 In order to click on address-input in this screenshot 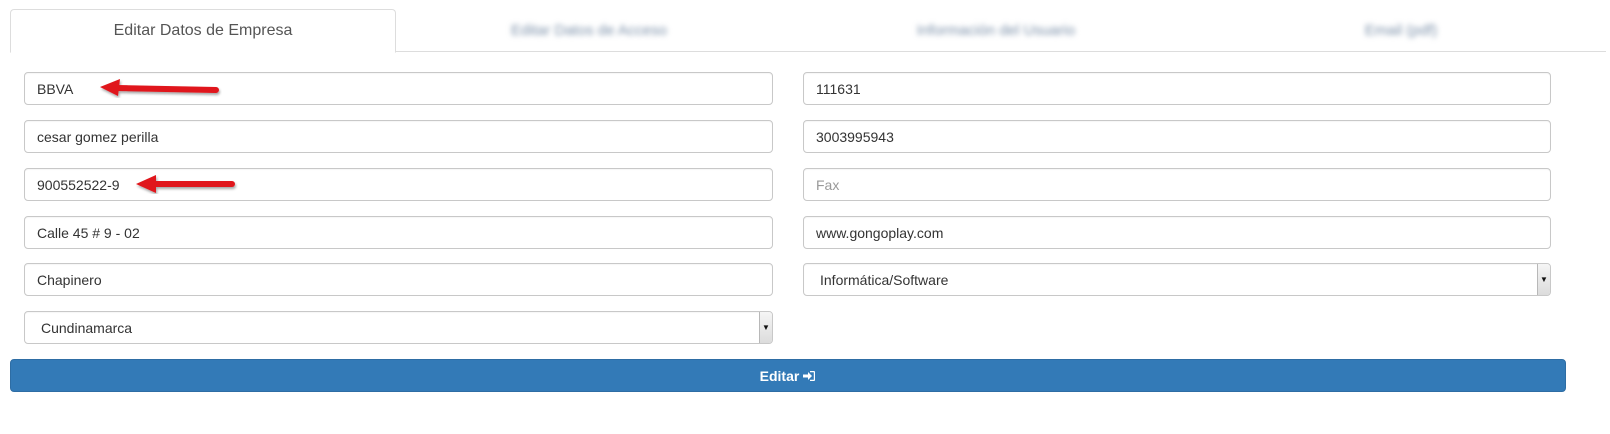, I will do `click(398, 232)`.